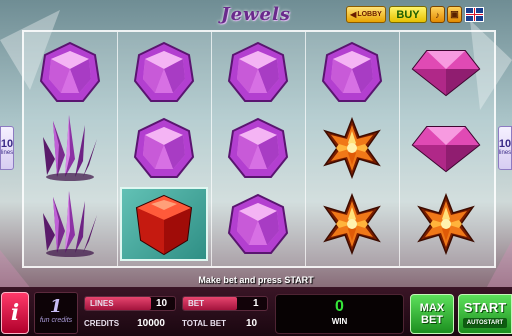 Image resolution: width=512 pixels, height=336 pixels. What do you see at coordinates (256, 14) in the screenshot?
I see `game-title: Jewels` at bounding box center [256, 14].